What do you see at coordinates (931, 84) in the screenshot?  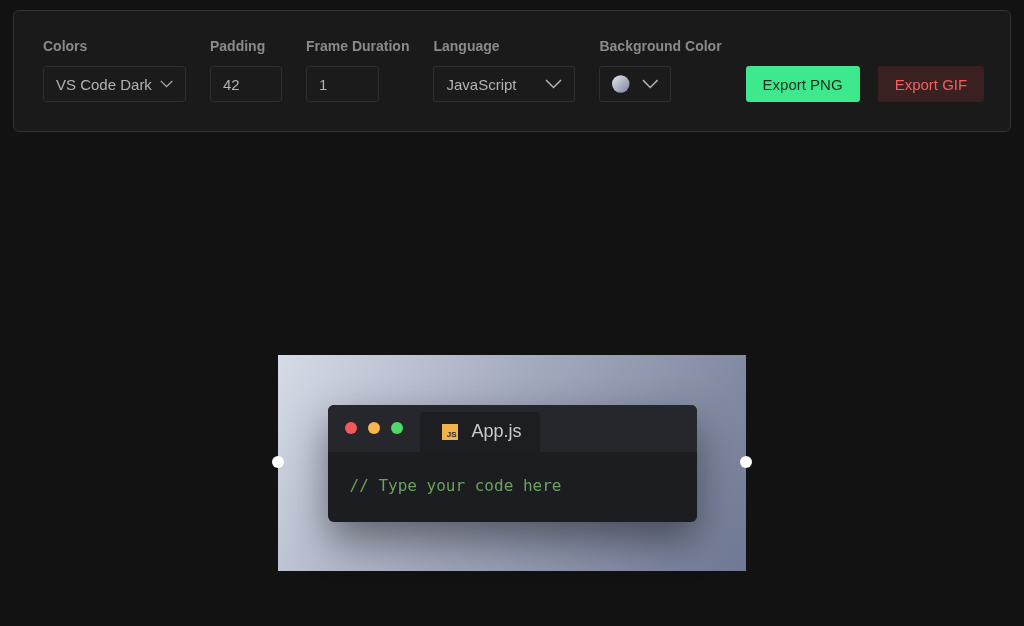 I see `export-gif-button: Export GIF` at bounding box center [931, 84].